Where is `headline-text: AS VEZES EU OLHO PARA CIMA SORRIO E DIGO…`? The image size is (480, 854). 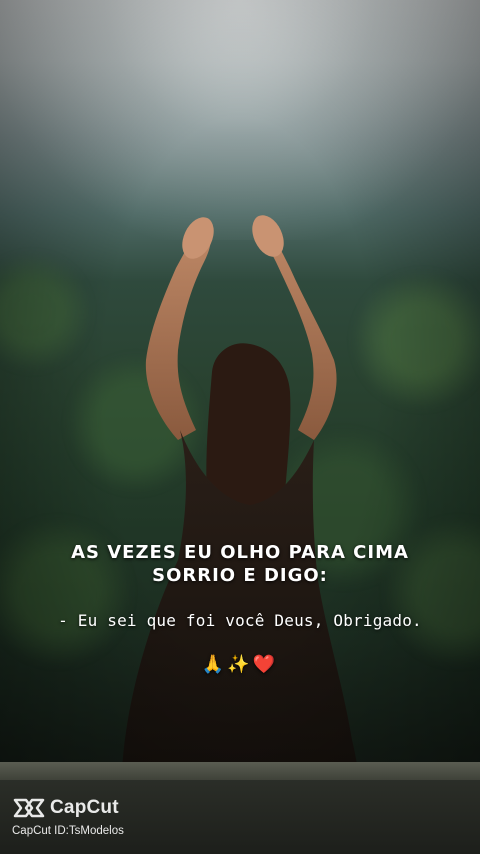
headline-text: AS VEZES EU OLHO PARA CIMA SORRIO E DIGO… is located at coordinates (240, 564).